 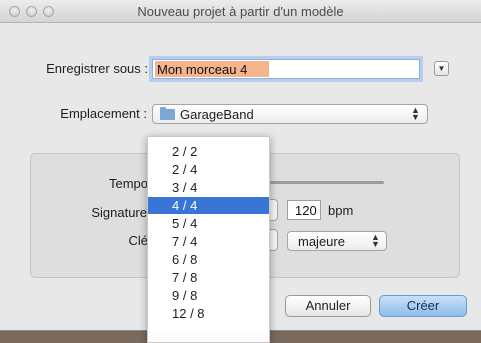 I want to click on signature-option: 7 / 8, so click(x=208, y=277).